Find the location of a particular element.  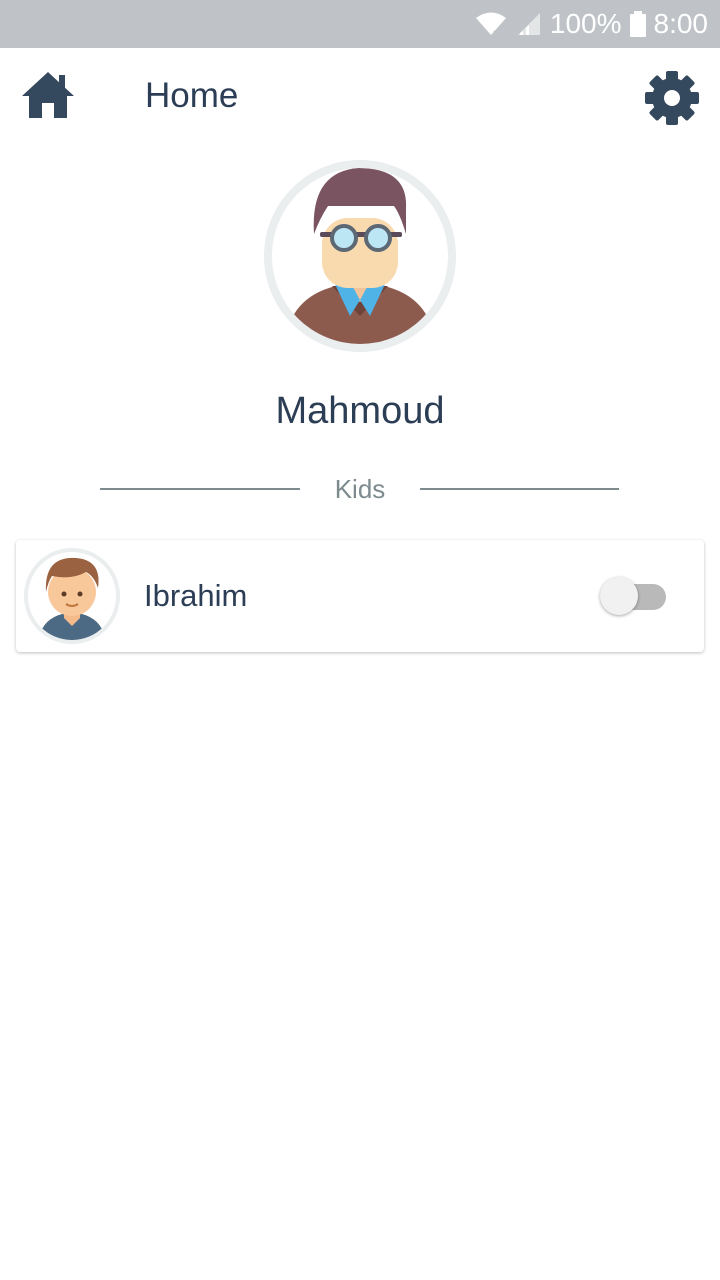

profile-avatar is located at coordinates (360, 256).